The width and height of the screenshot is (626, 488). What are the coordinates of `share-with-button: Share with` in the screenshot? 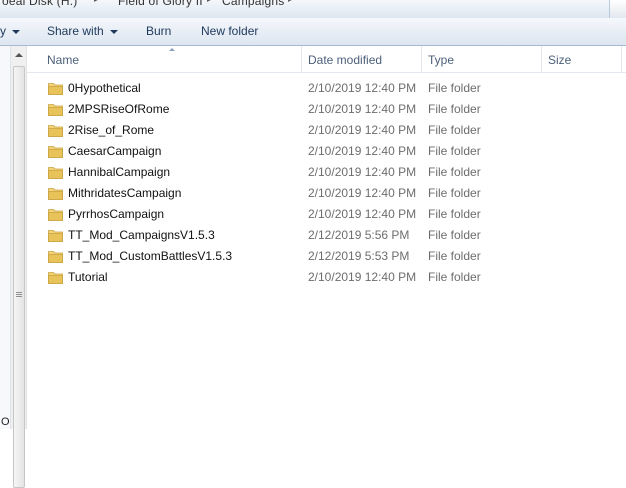 It's located at (82, 31).